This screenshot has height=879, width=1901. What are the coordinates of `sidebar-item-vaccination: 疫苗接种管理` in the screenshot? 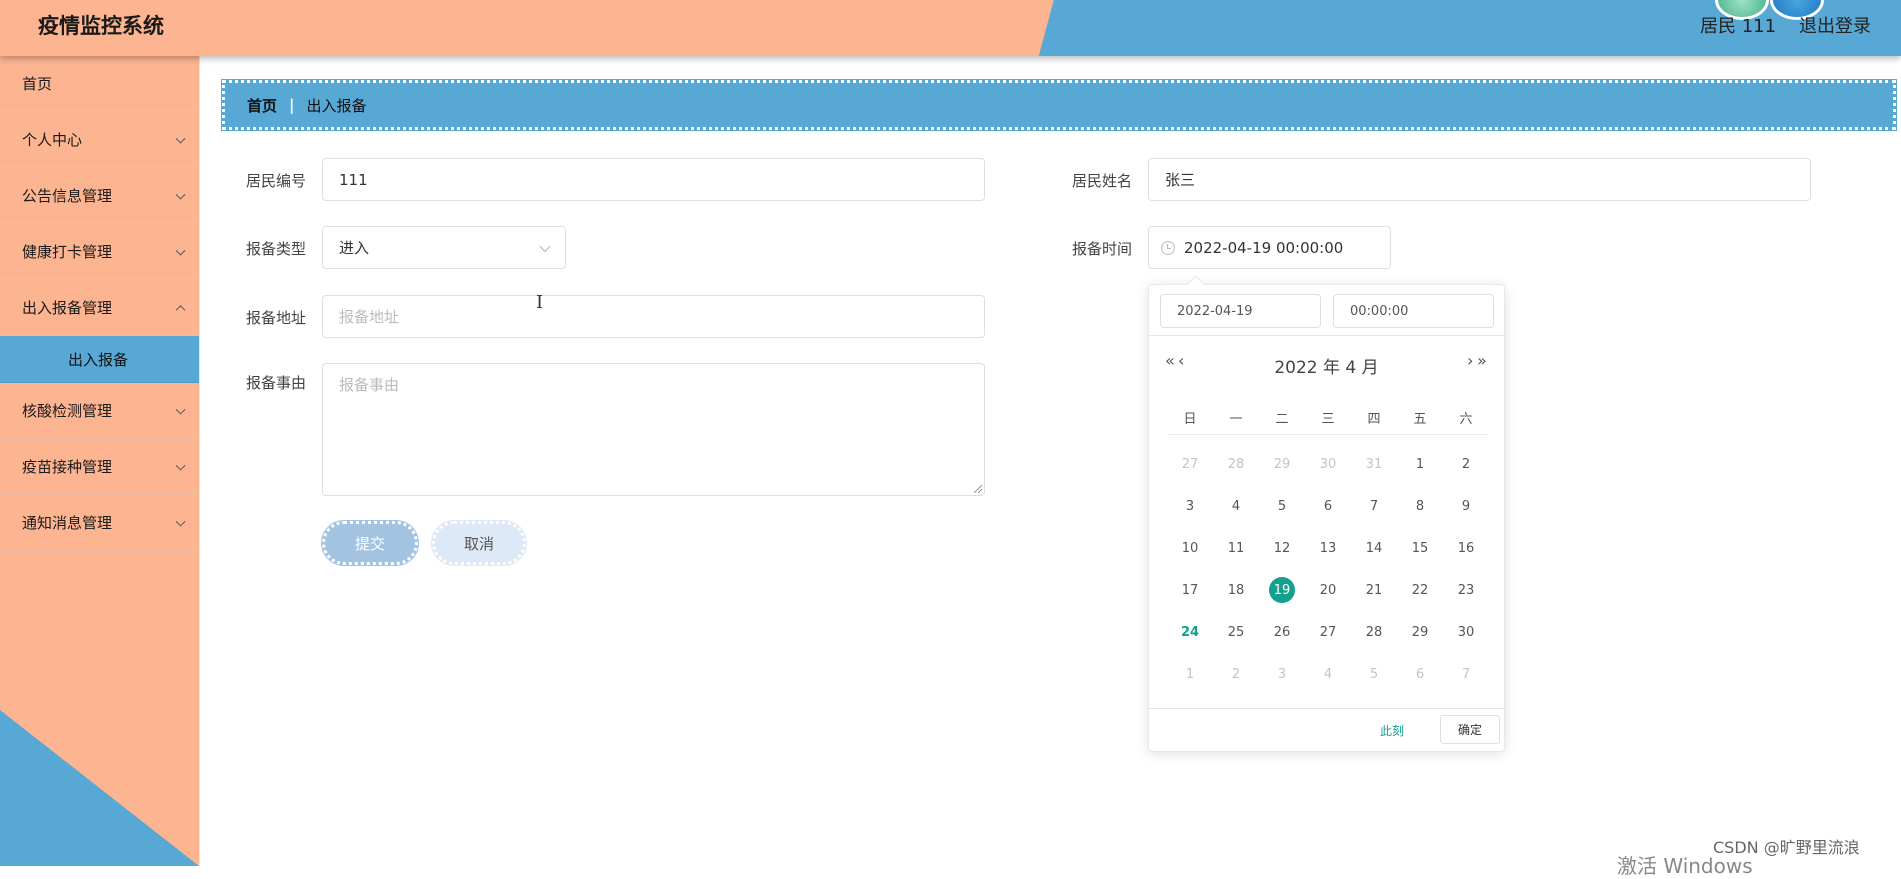 It's located at (99, 467).